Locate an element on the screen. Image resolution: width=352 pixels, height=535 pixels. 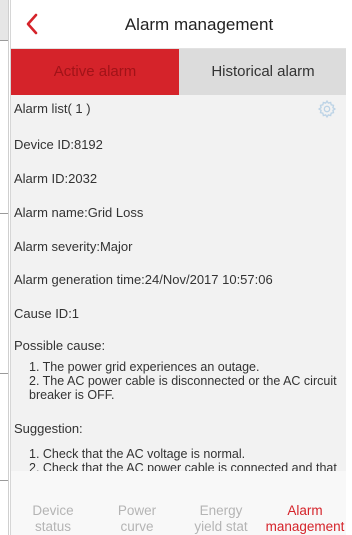
alarm-severity: Alarm severity:Major is located at coordinates (73, 246).